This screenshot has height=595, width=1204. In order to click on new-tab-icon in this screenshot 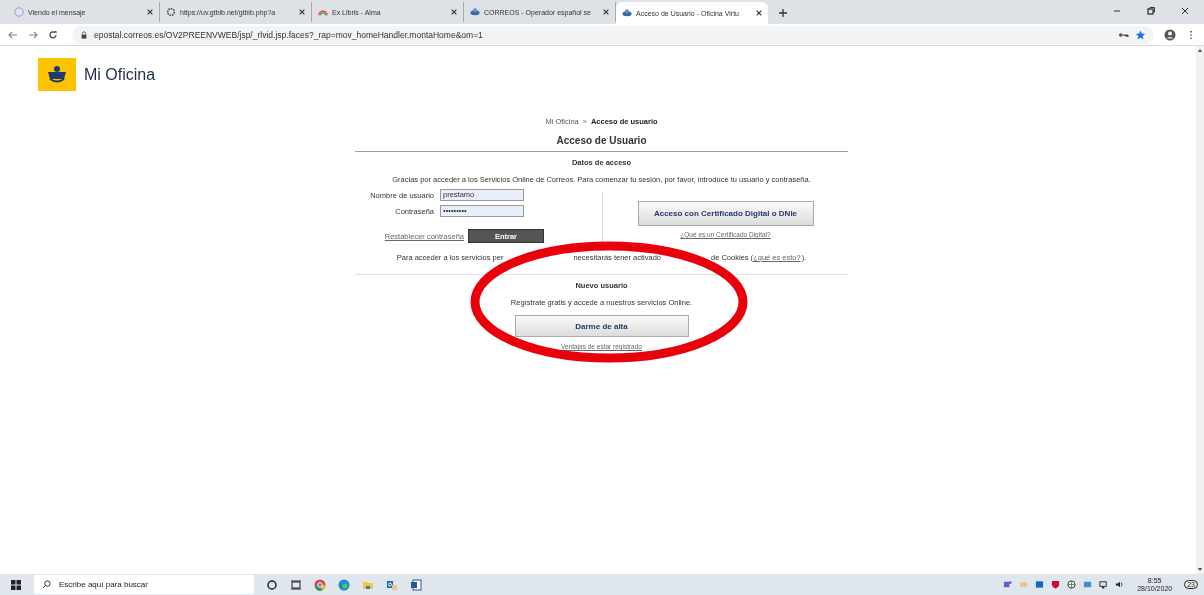, I will do `click(783, 13)`.